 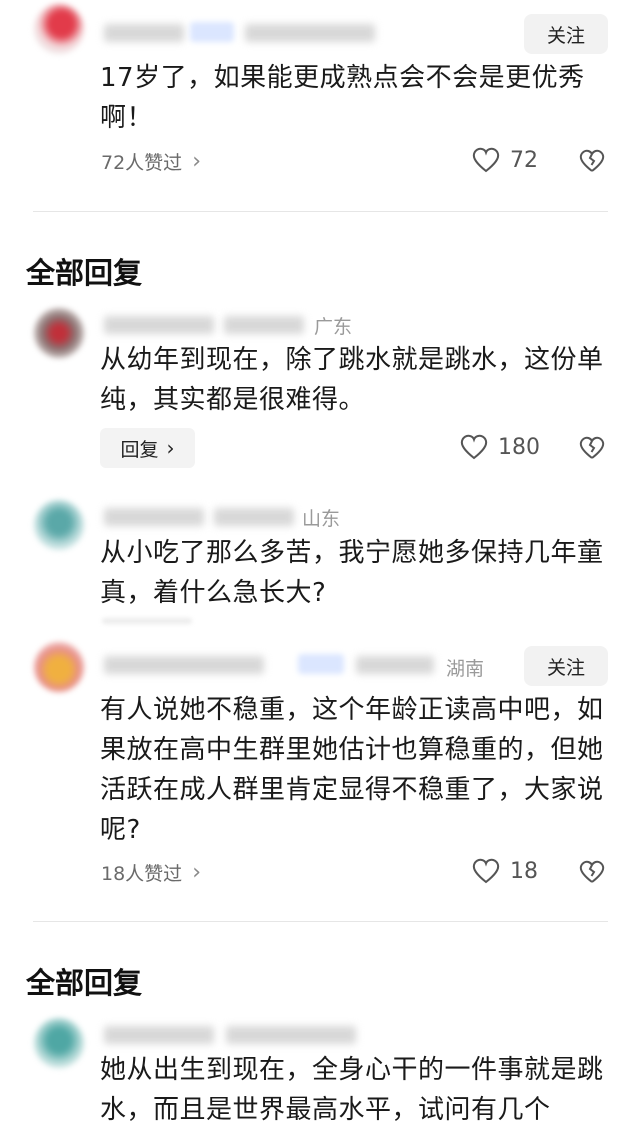 What do you see at coordinates (147, 621) in the screenshot?
I see `reply-preview-blurred` at bounding box center [147, 621].